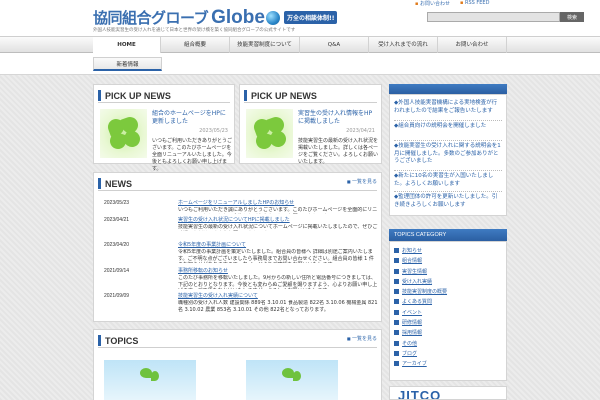 The height and width of the screenshot is (400, 600). What do you see at coordinates (117, 203) in the screenshot?
I see `news-date: 2023/05/23` at bounding box center [117, 203].